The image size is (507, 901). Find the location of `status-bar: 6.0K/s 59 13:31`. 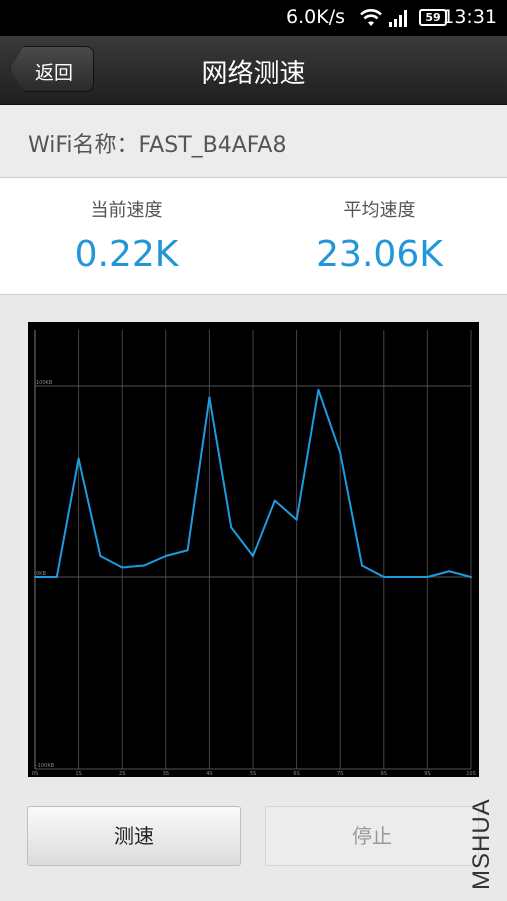

status-bar: 6.0K/s 59 13:31 is located at coordinates (253, 18).